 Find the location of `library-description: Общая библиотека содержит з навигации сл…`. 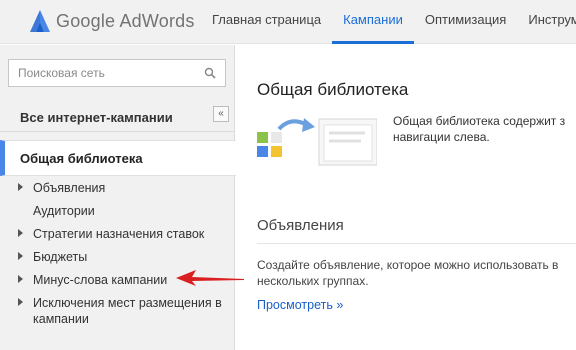

library-description: Общая библиотека содержит з навигации сл… is located at coordinates (484, 129).